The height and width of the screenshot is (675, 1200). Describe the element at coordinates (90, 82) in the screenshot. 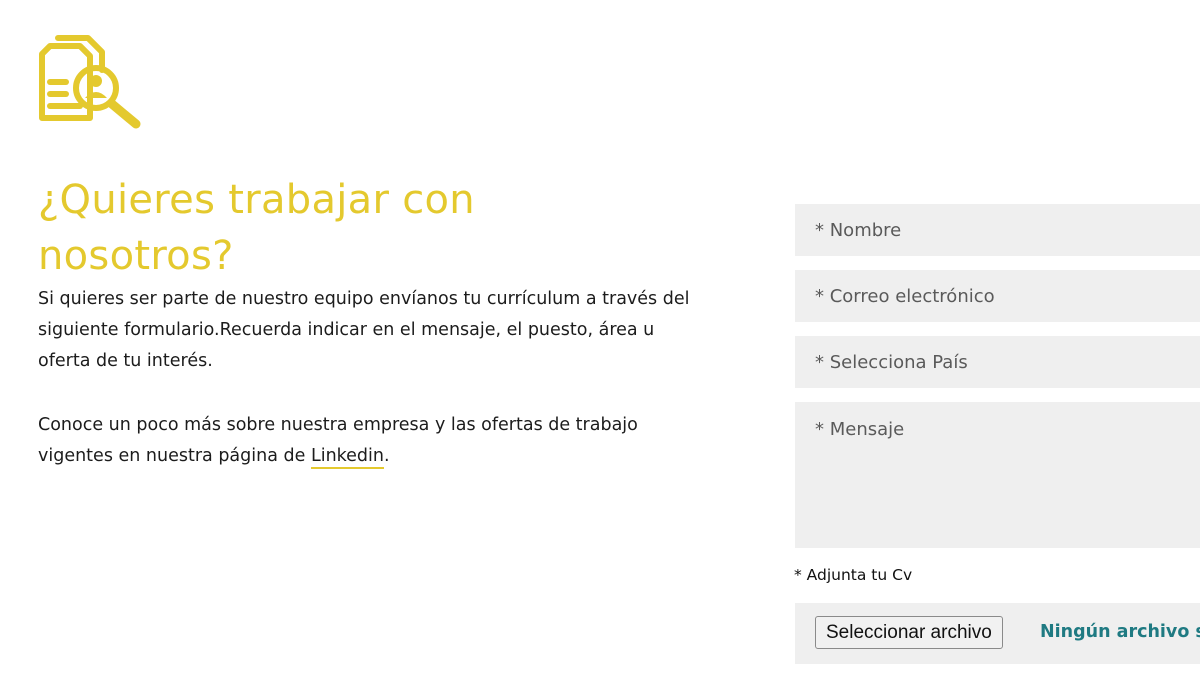

I see `resume-search-icon` at that location.